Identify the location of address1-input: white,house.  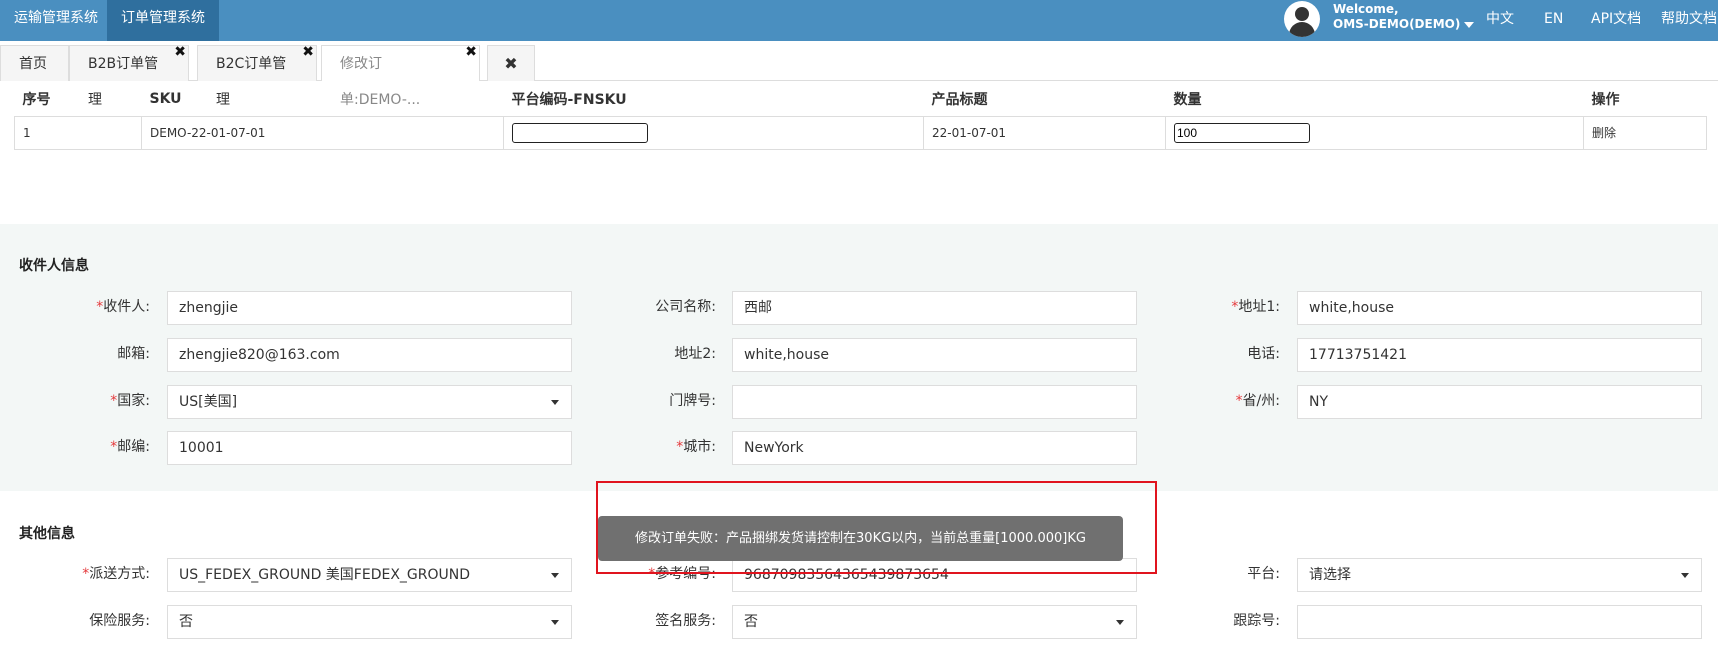
(1499, 308).